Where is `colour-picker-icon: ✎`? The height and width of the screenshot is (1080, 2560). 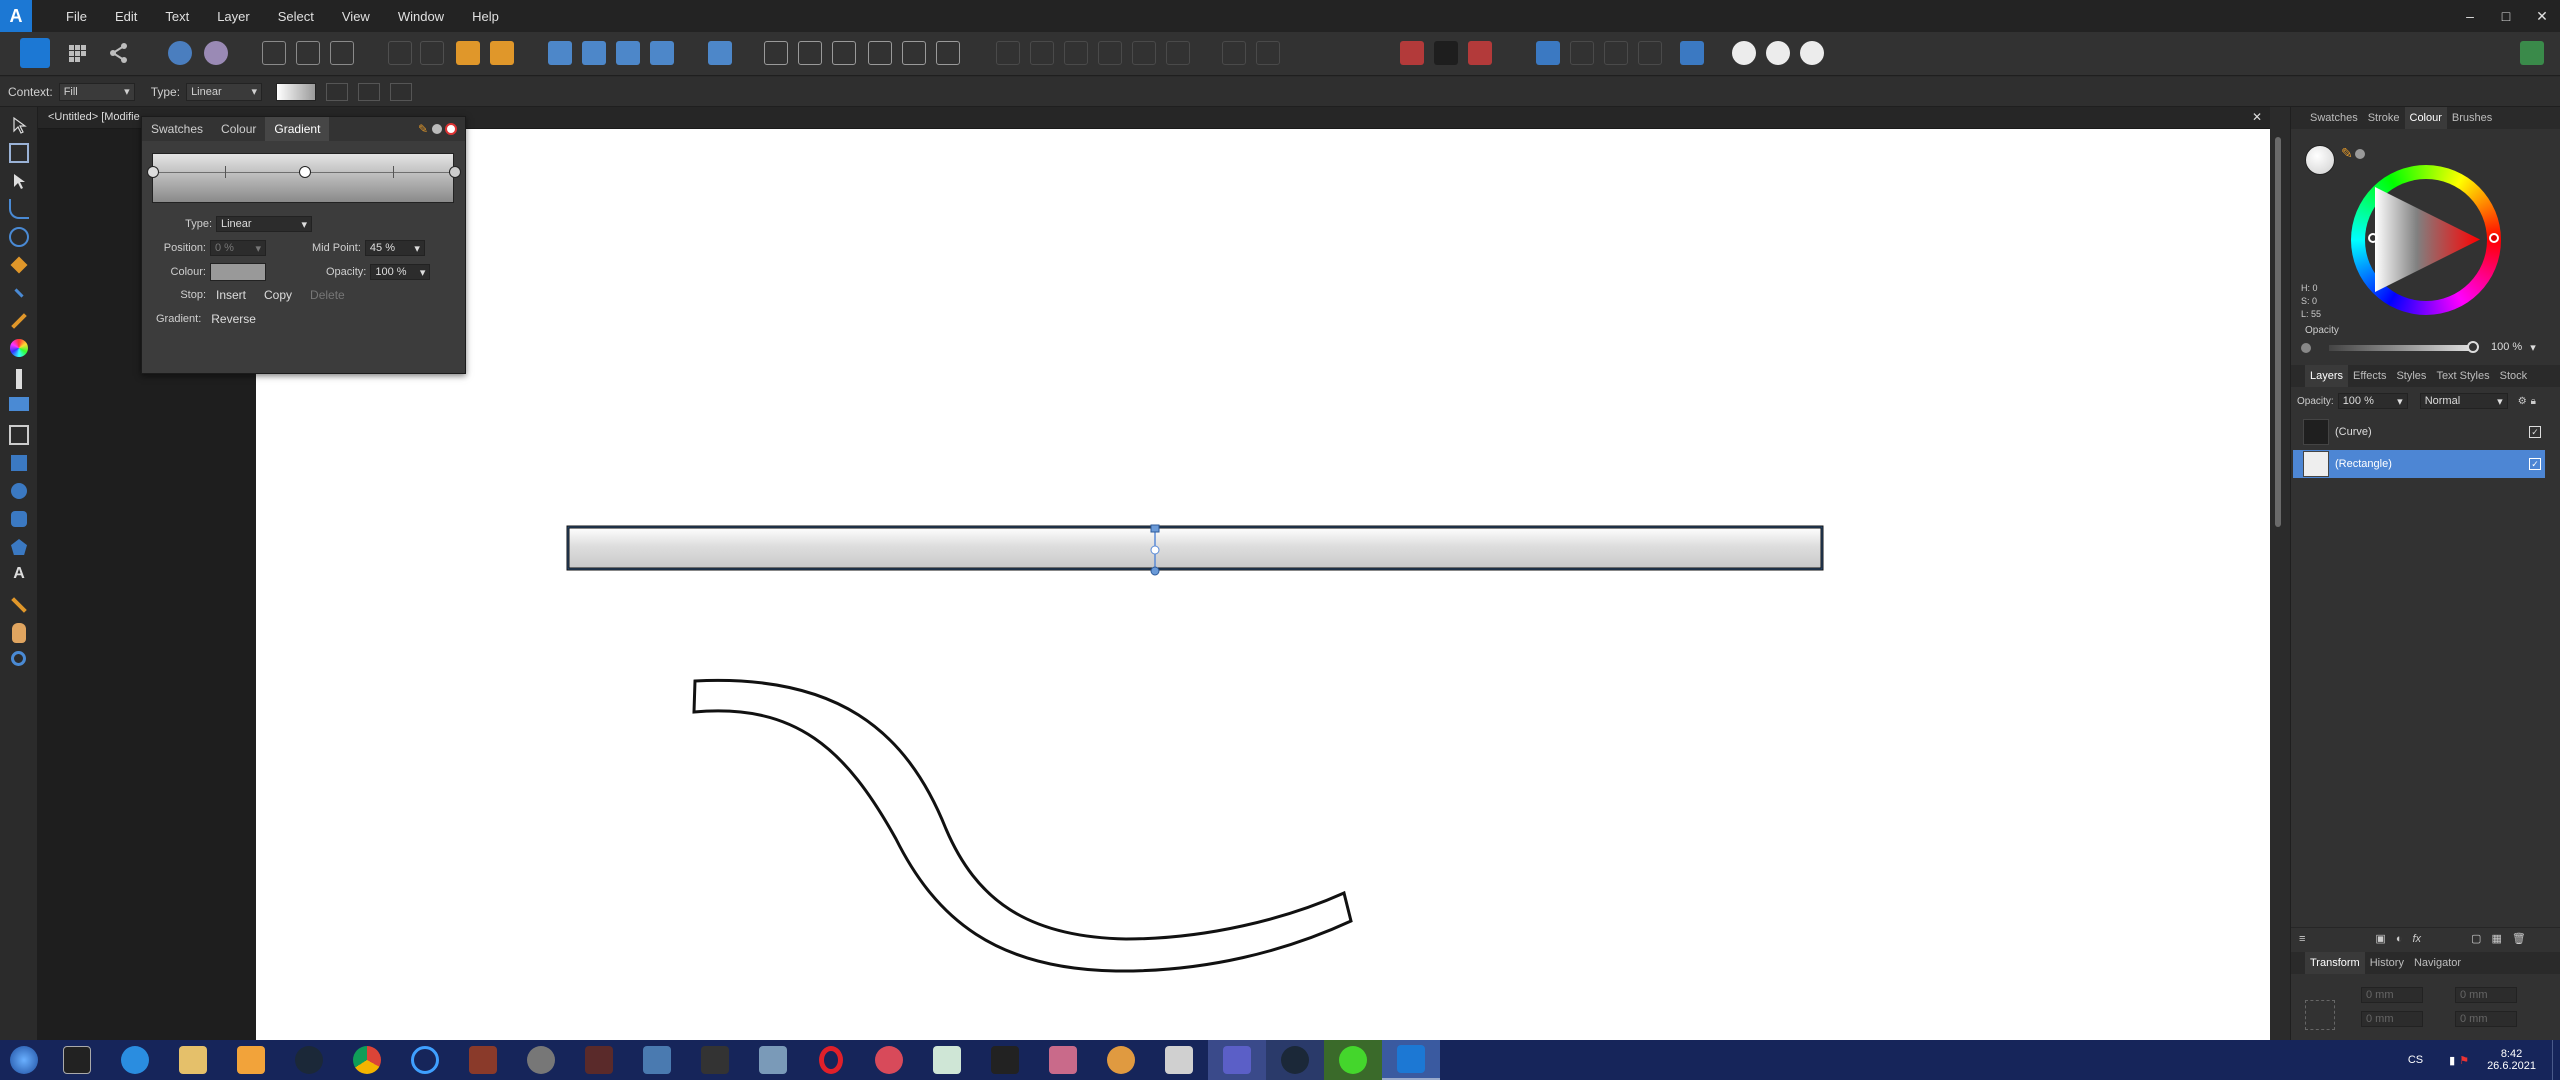
colour-picker-icon: ✎ is located at coordinates (2347, 153).